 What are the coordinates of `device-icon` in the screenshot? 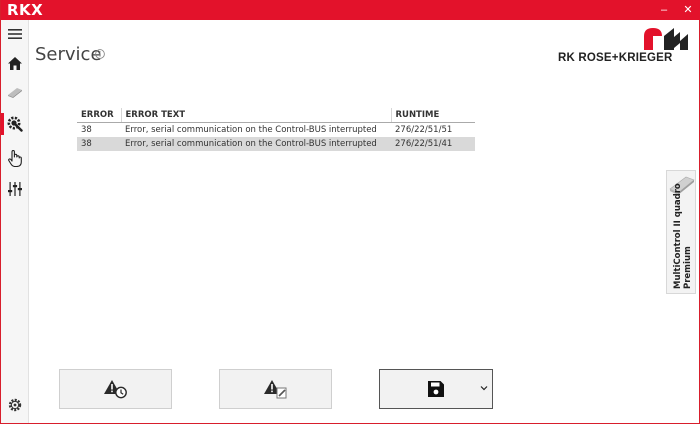 It's located at (15, 93).